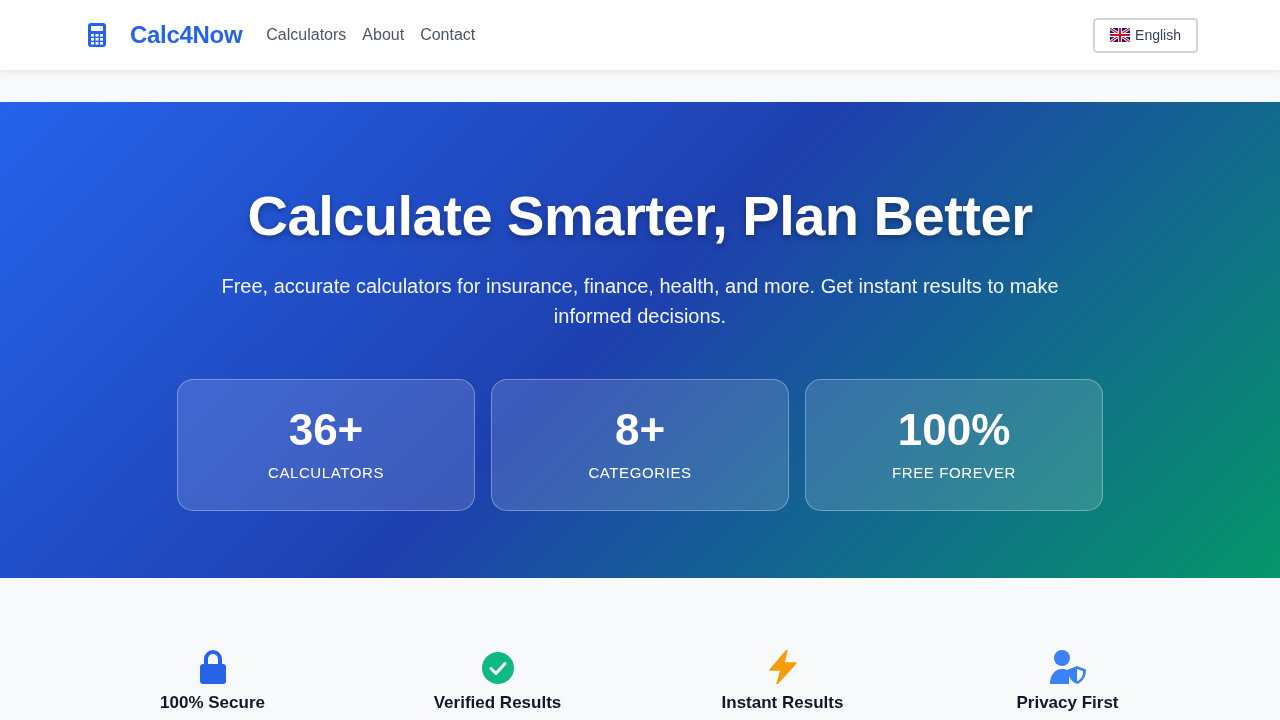  I want to click on stat-value: 100%, so click(954, 430).